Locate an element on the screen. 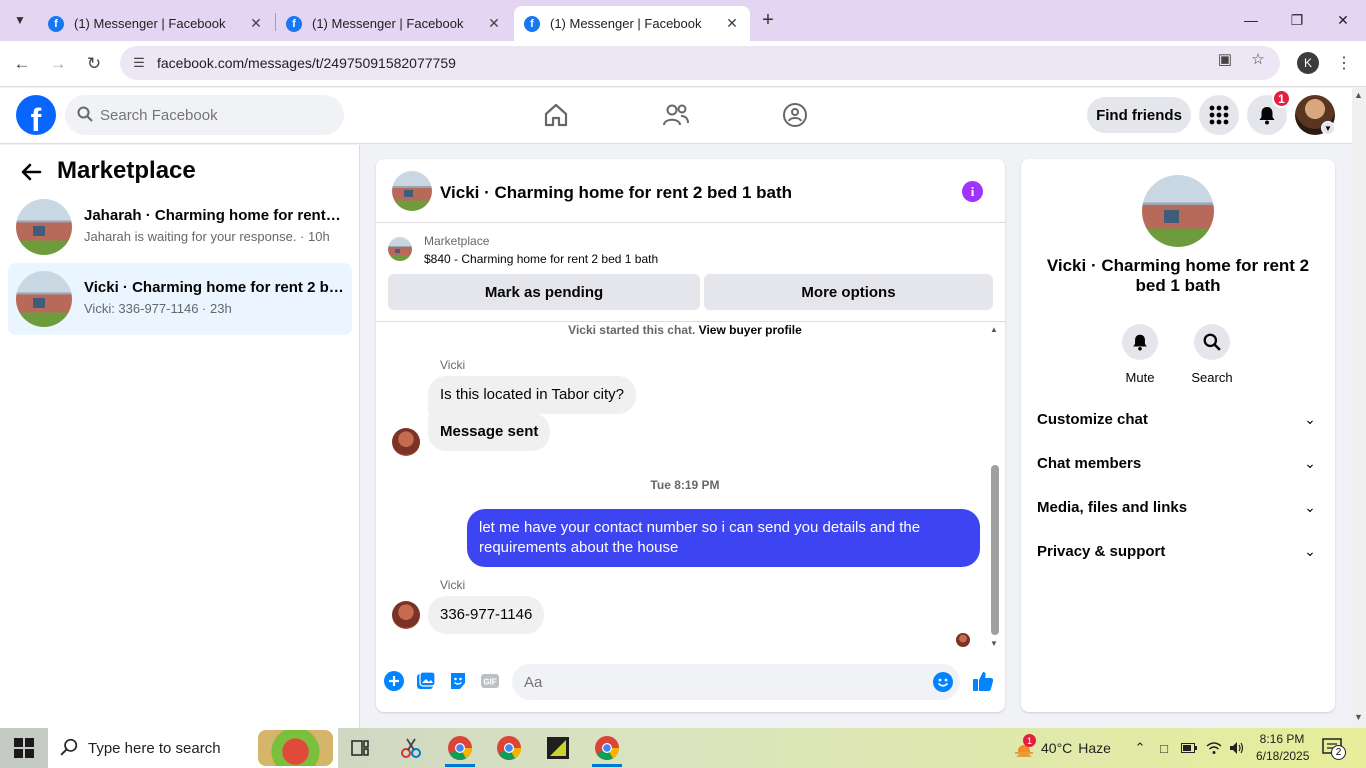  back-arrow-icon is located at coordinates (32, 173).